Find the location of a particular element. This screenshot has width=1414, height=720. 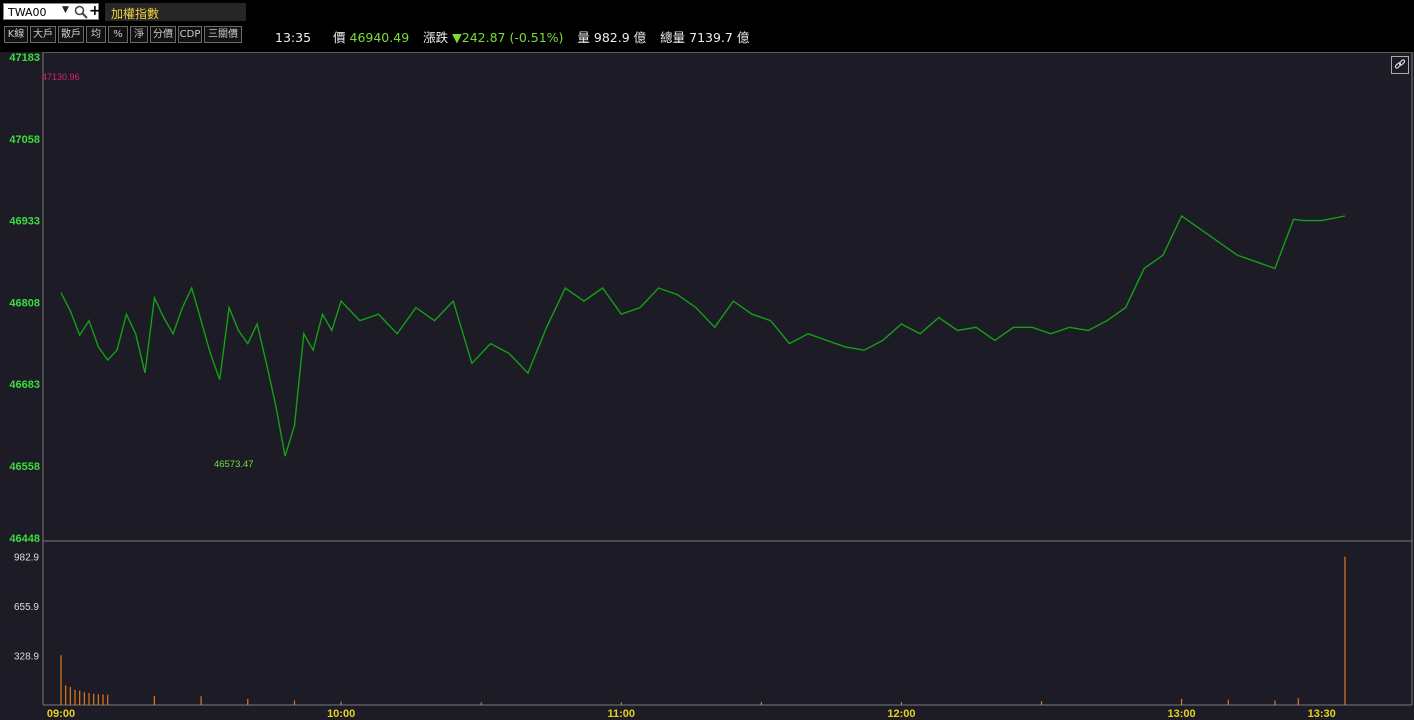

time-tick-label: 13:00 is located at coordinates (1182, 714).